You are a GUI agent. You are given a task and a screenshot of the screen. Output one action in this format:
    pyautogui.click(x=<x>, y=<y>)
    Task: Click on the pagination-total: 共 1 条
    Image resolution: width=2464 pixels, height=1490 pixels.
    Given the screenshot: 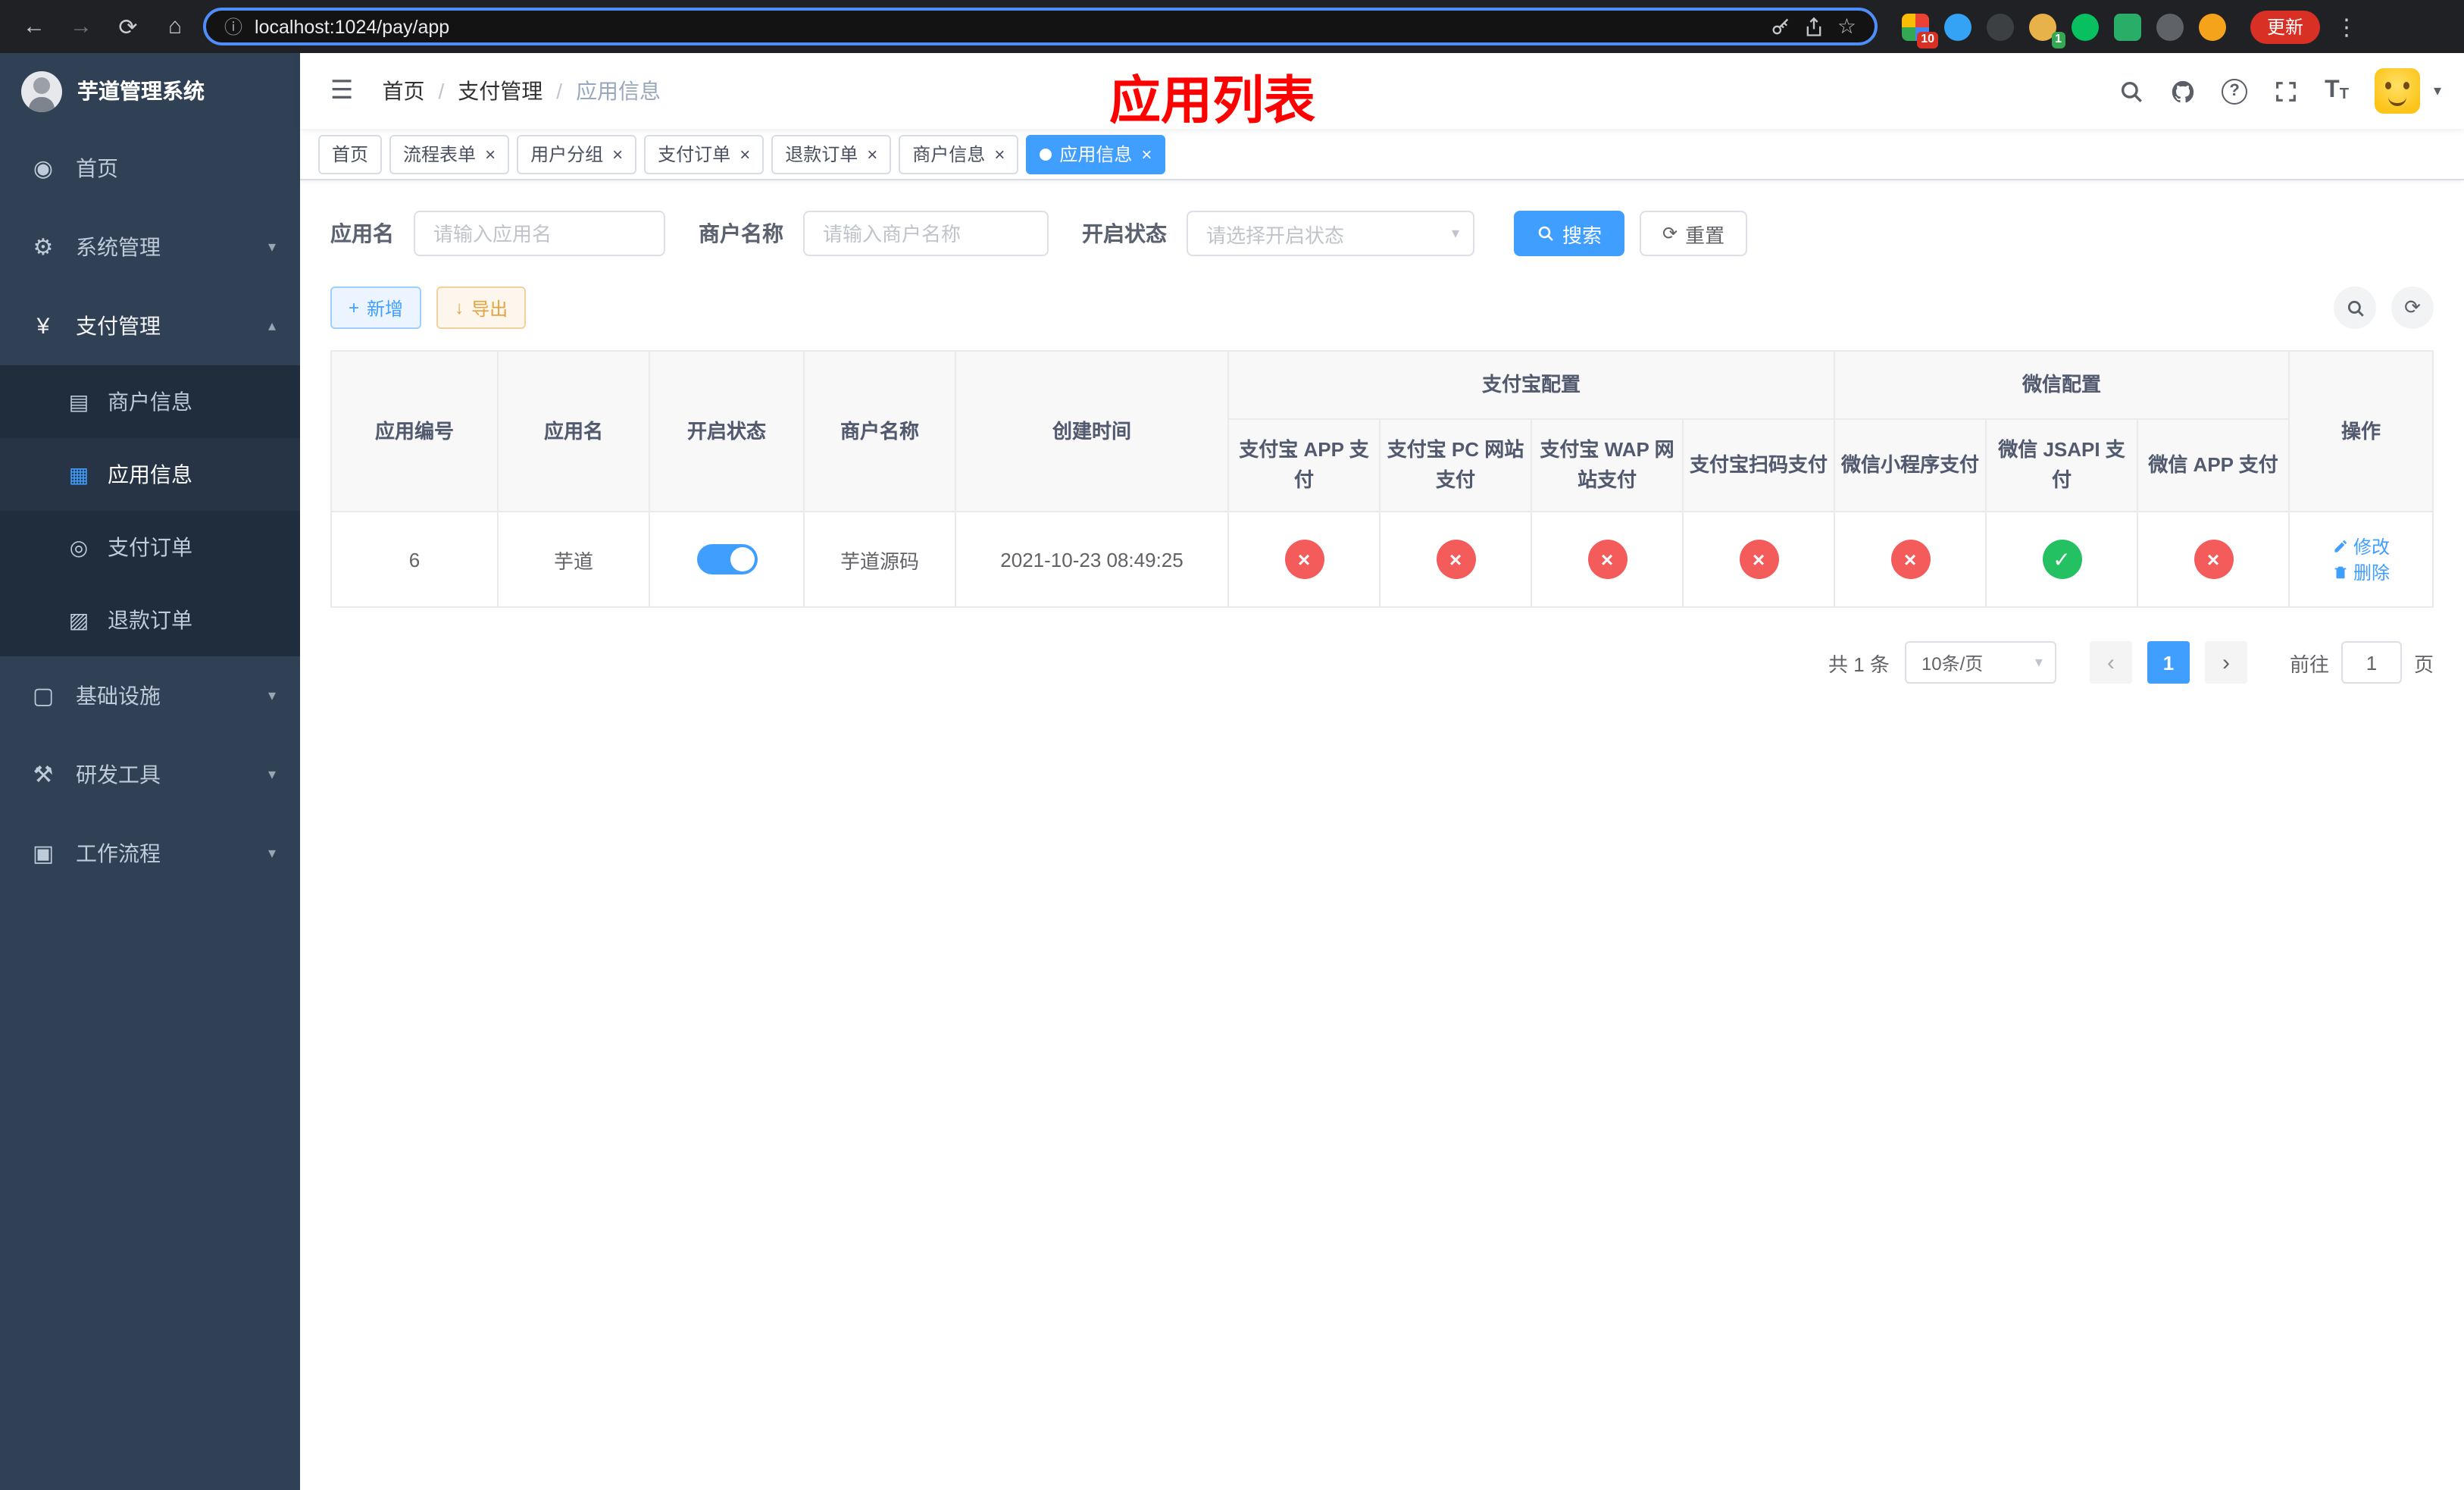 What is the action you would take?
    pyautogui.click(x=1859, y=665)
    